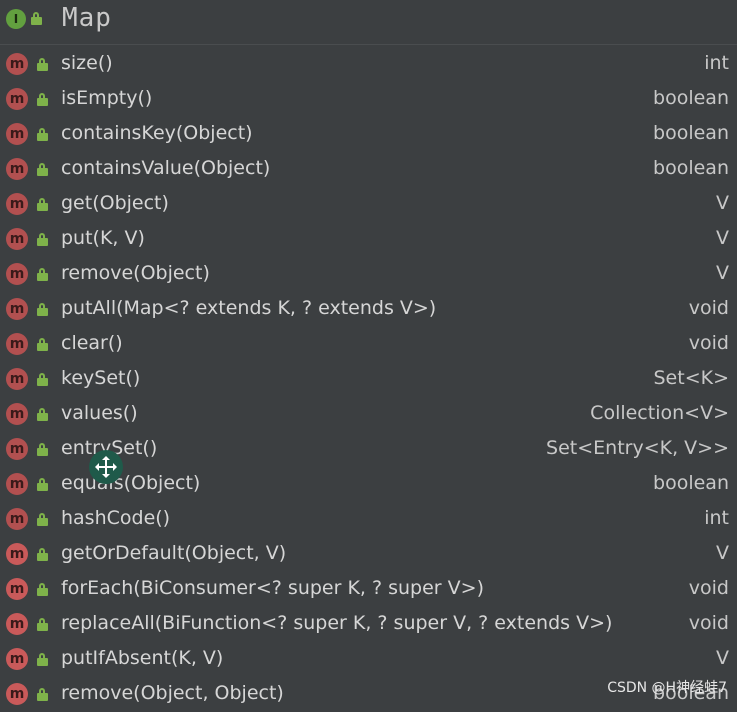 The width and height of the screenshot is (737, 712). I want to click on method-row: m put(K, V) V, so click(368, 239).